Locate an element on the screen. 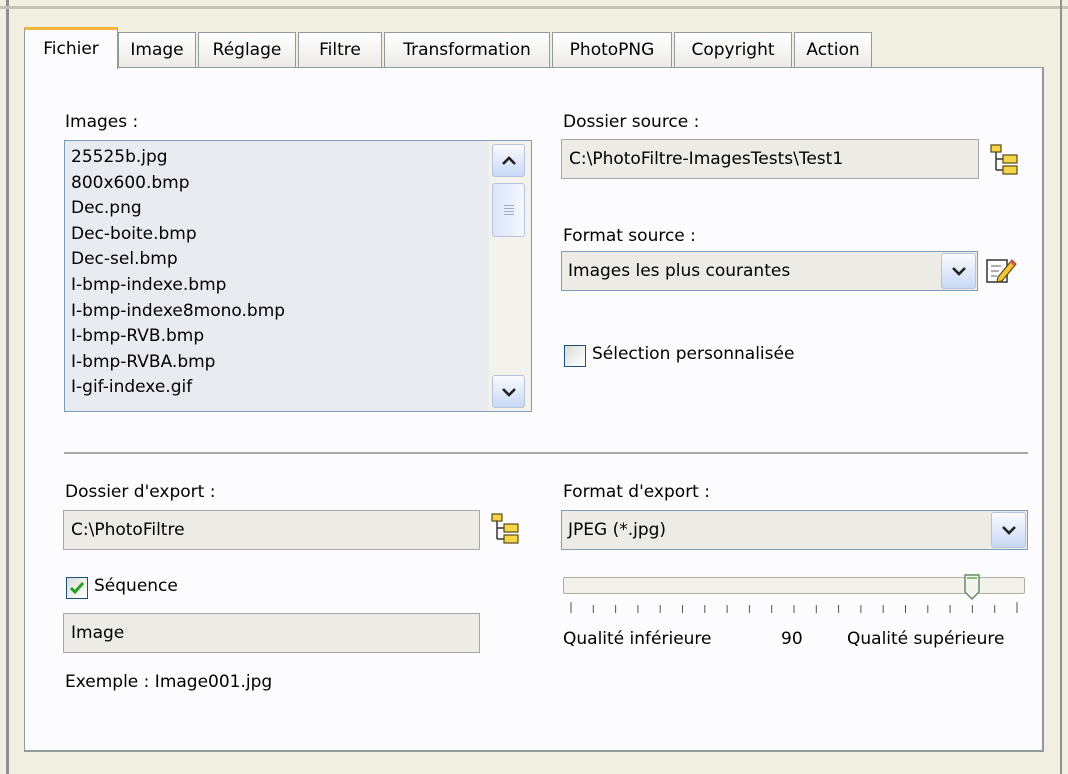 The height and width of the screenshot is (774, 1068). tab-fichier: Fichier is located at coordinates (71, 48).